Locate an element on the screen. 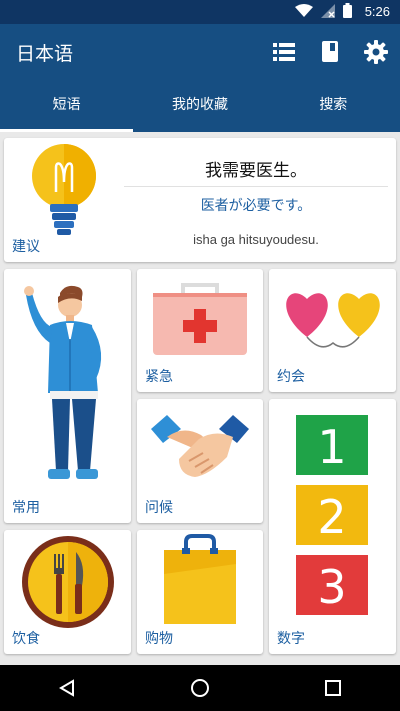  category-greetings: 问候 is located at coordinates (200, 461).